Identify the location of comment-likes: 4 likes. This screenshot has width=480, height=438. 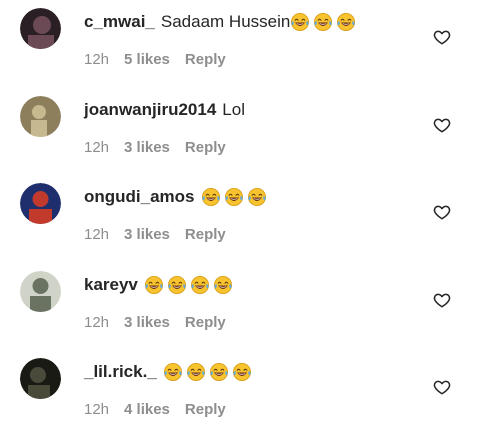
(147, 409).